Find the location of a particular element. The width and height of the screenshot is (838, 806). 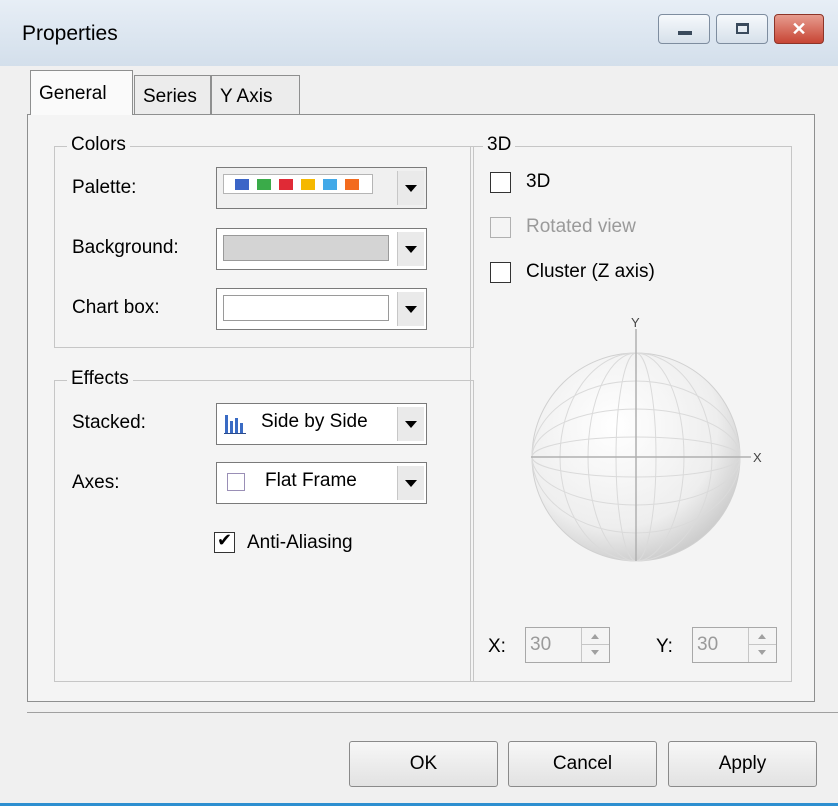

anti-aliasing-checkbox is located at coordinates (224, 541).